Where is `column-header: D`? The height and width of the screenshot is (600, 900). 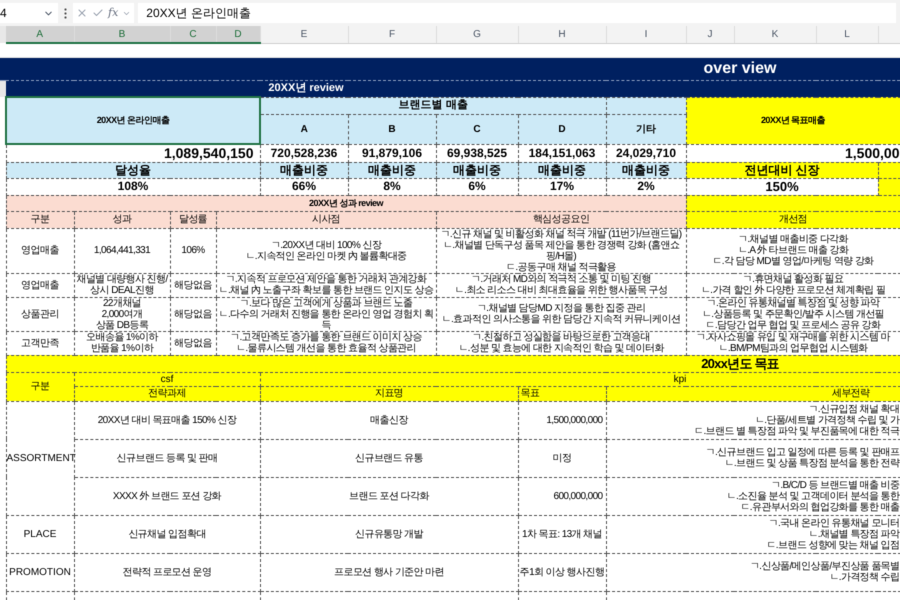 column-header: D is located at coordinates (238, 34).